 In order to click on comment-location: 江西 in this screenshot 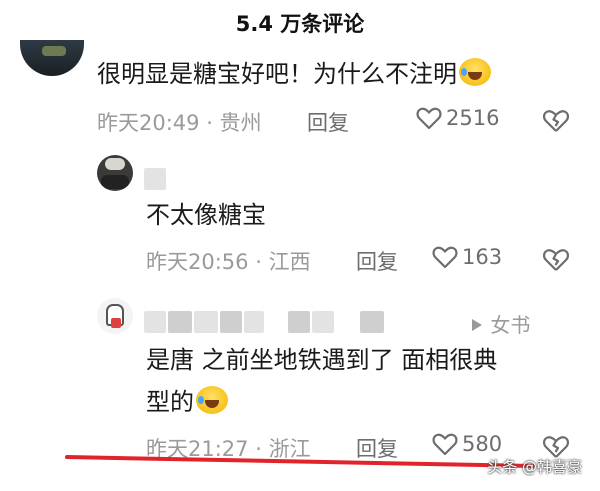, I will do `click(289, 262)`.